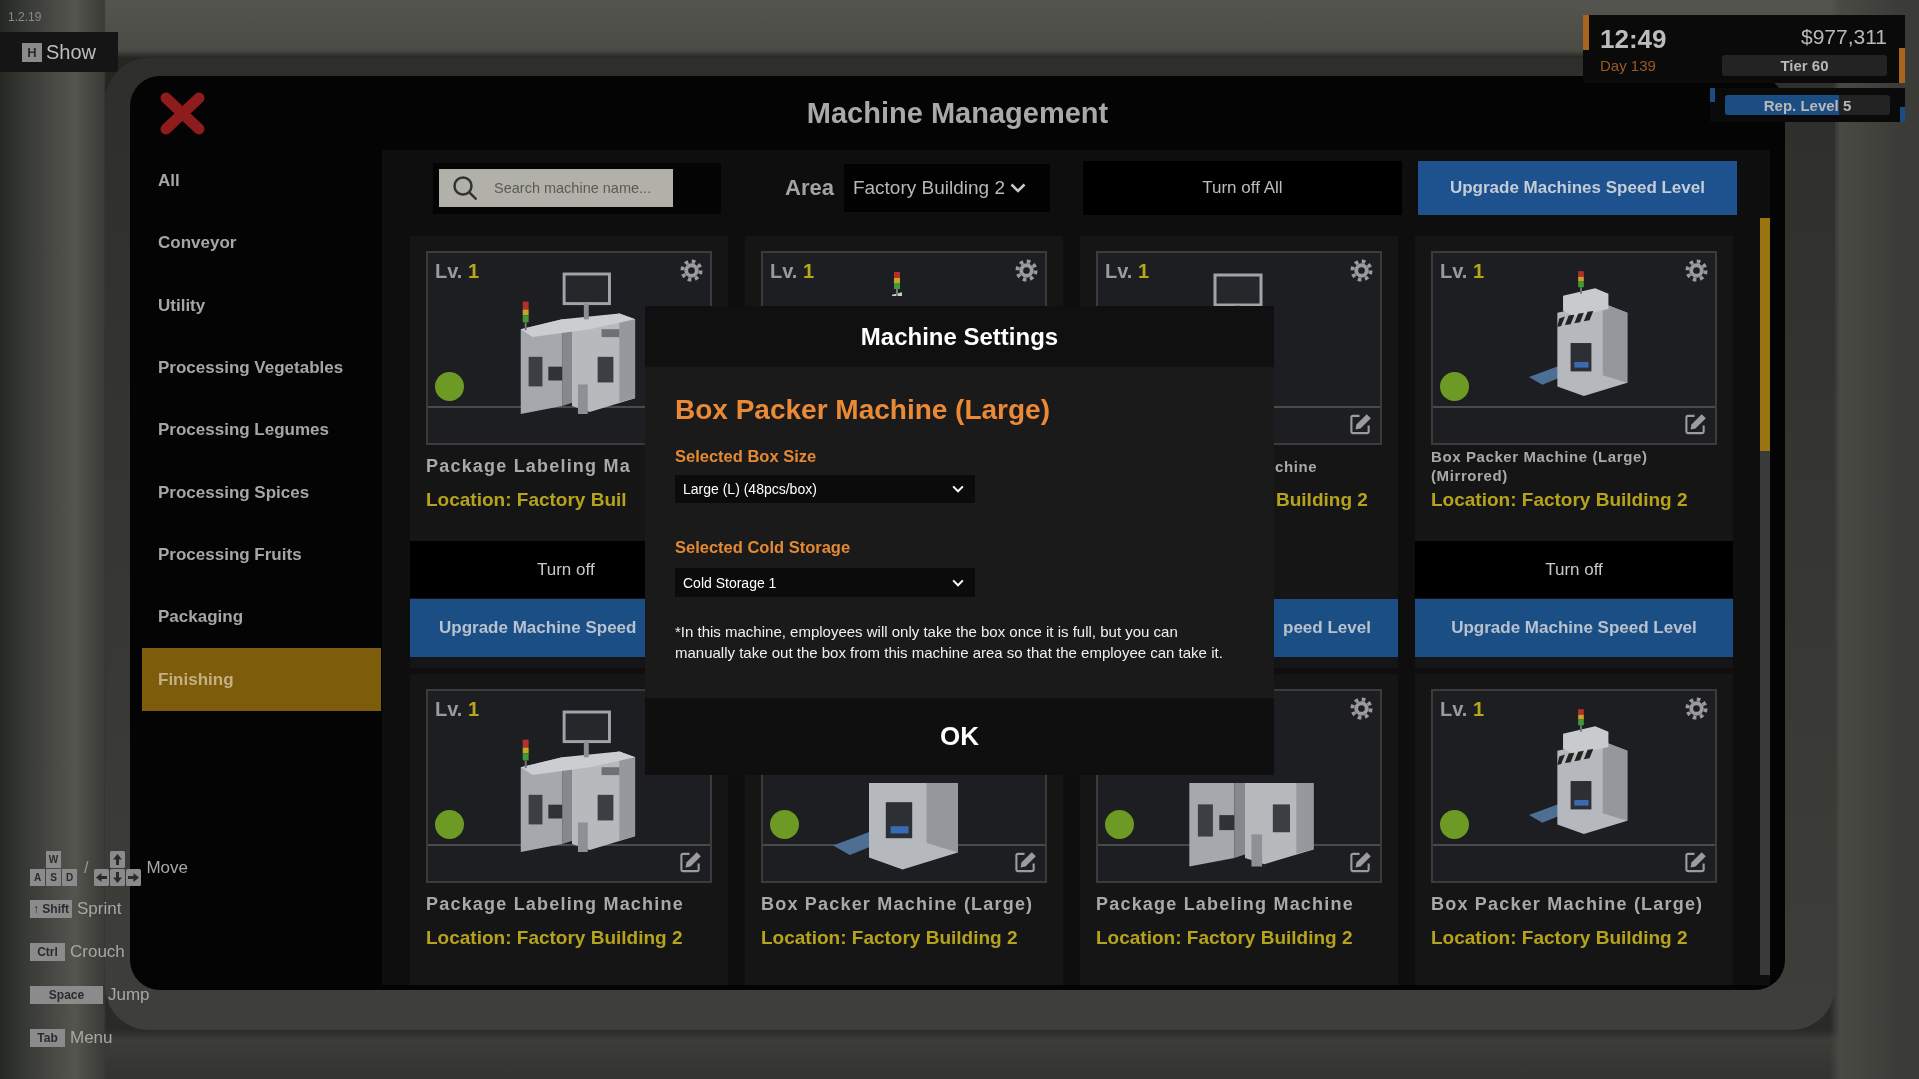  Describe the element at coordinates (261, 305) in the screenshot. I see `sidebar-item: Utility` at that location.